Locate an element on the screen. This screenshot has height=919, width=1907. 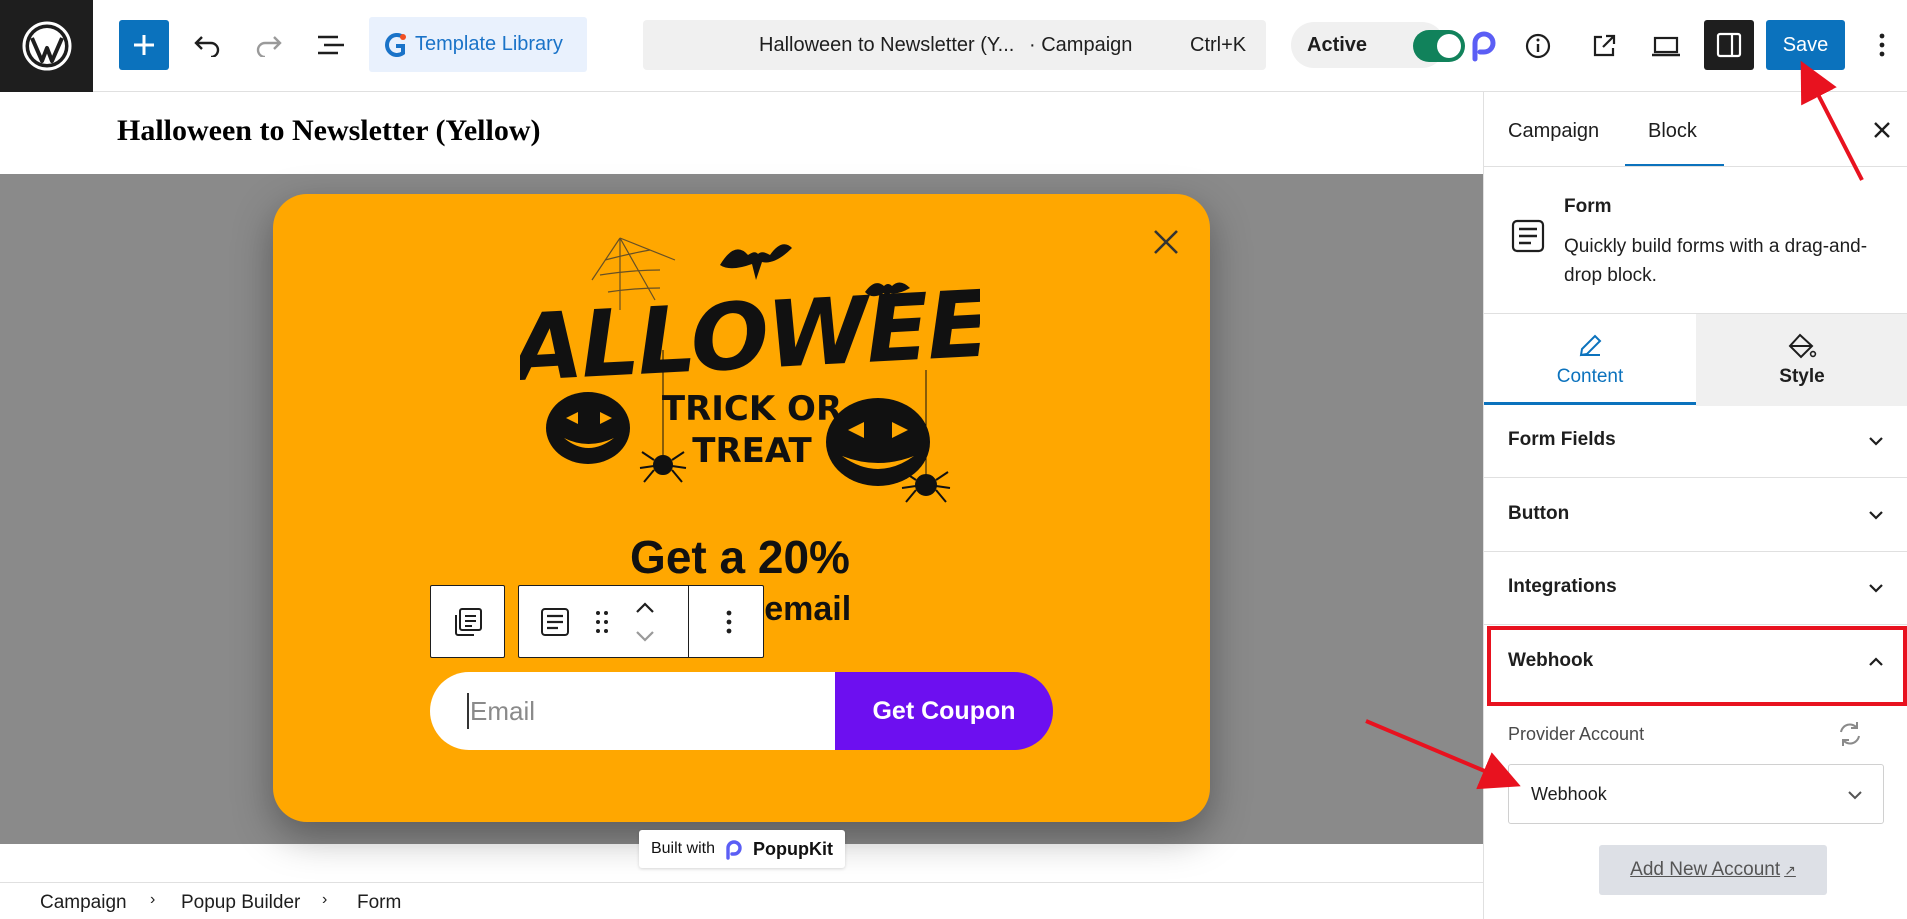
desktop-icon is located at coordinates (1666, 46).